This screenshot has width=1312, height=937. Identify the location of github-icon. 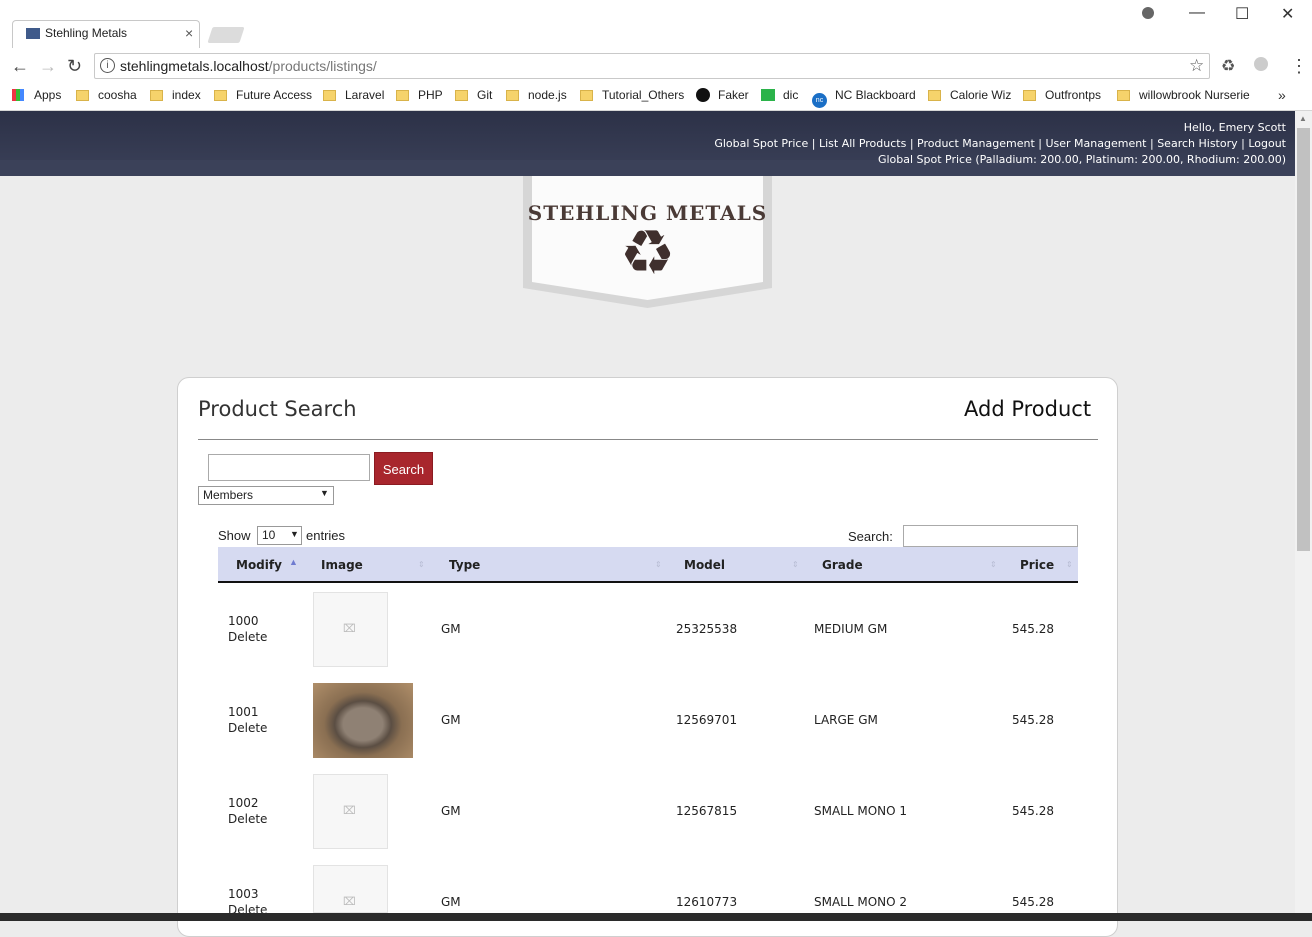
(703, 95).